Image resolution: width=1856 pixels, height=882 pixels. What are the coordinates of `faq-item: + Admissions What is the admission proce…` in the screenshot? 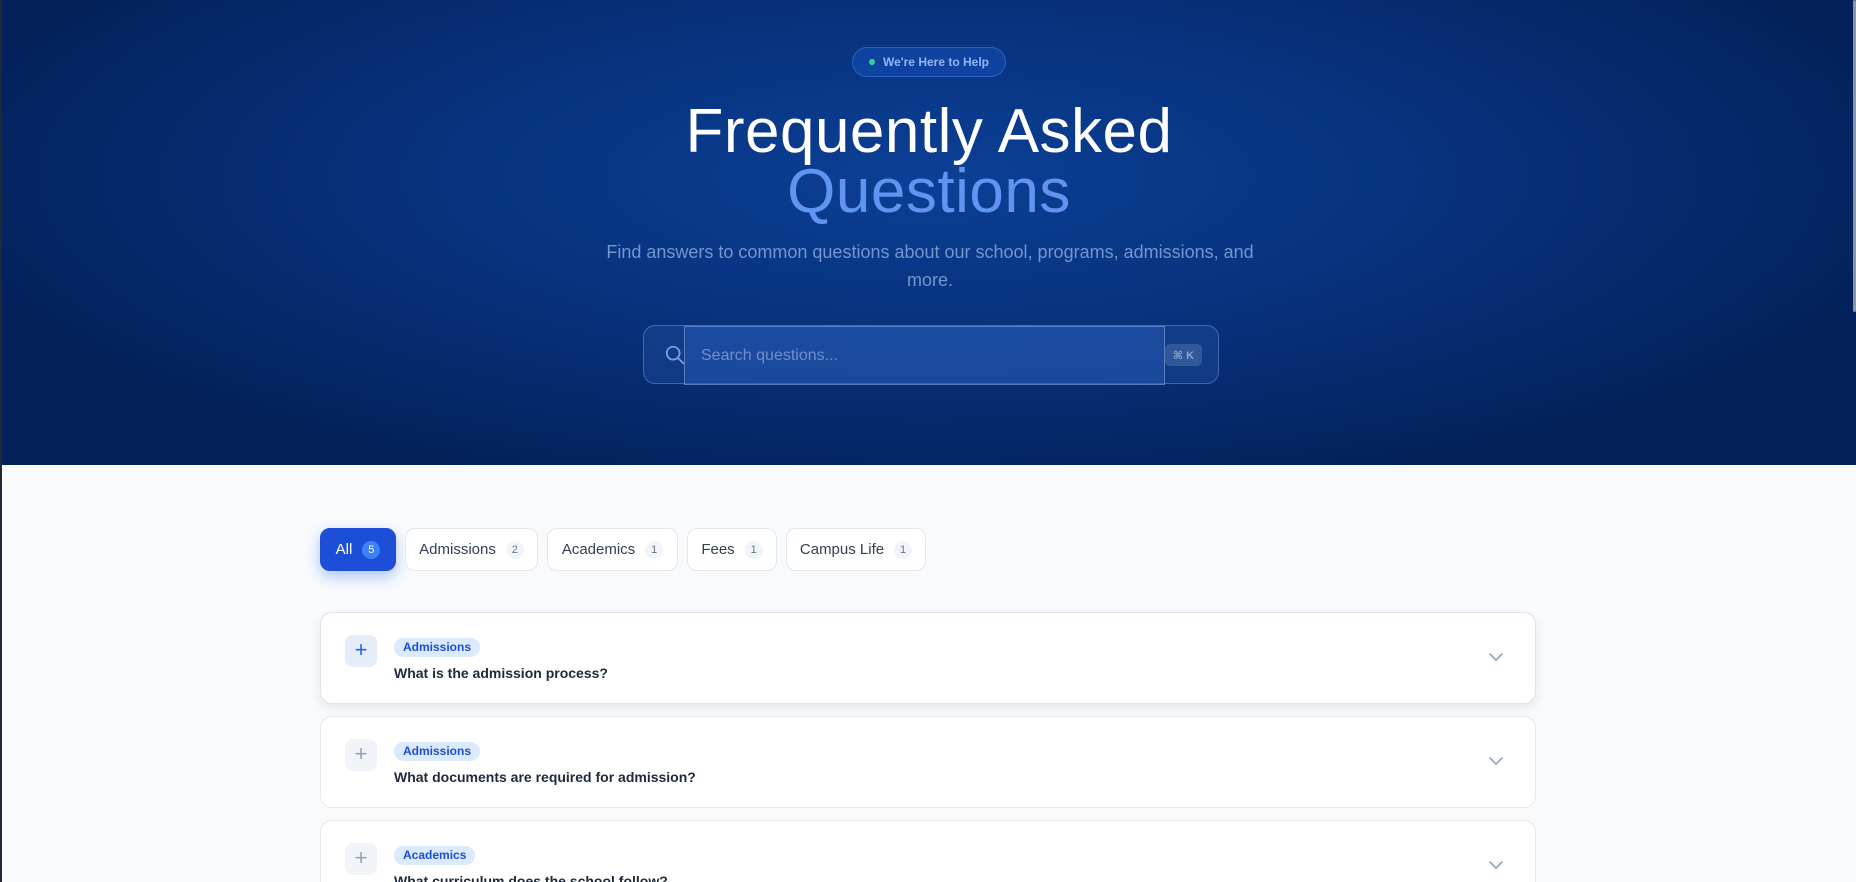 It's located at (928, 658).